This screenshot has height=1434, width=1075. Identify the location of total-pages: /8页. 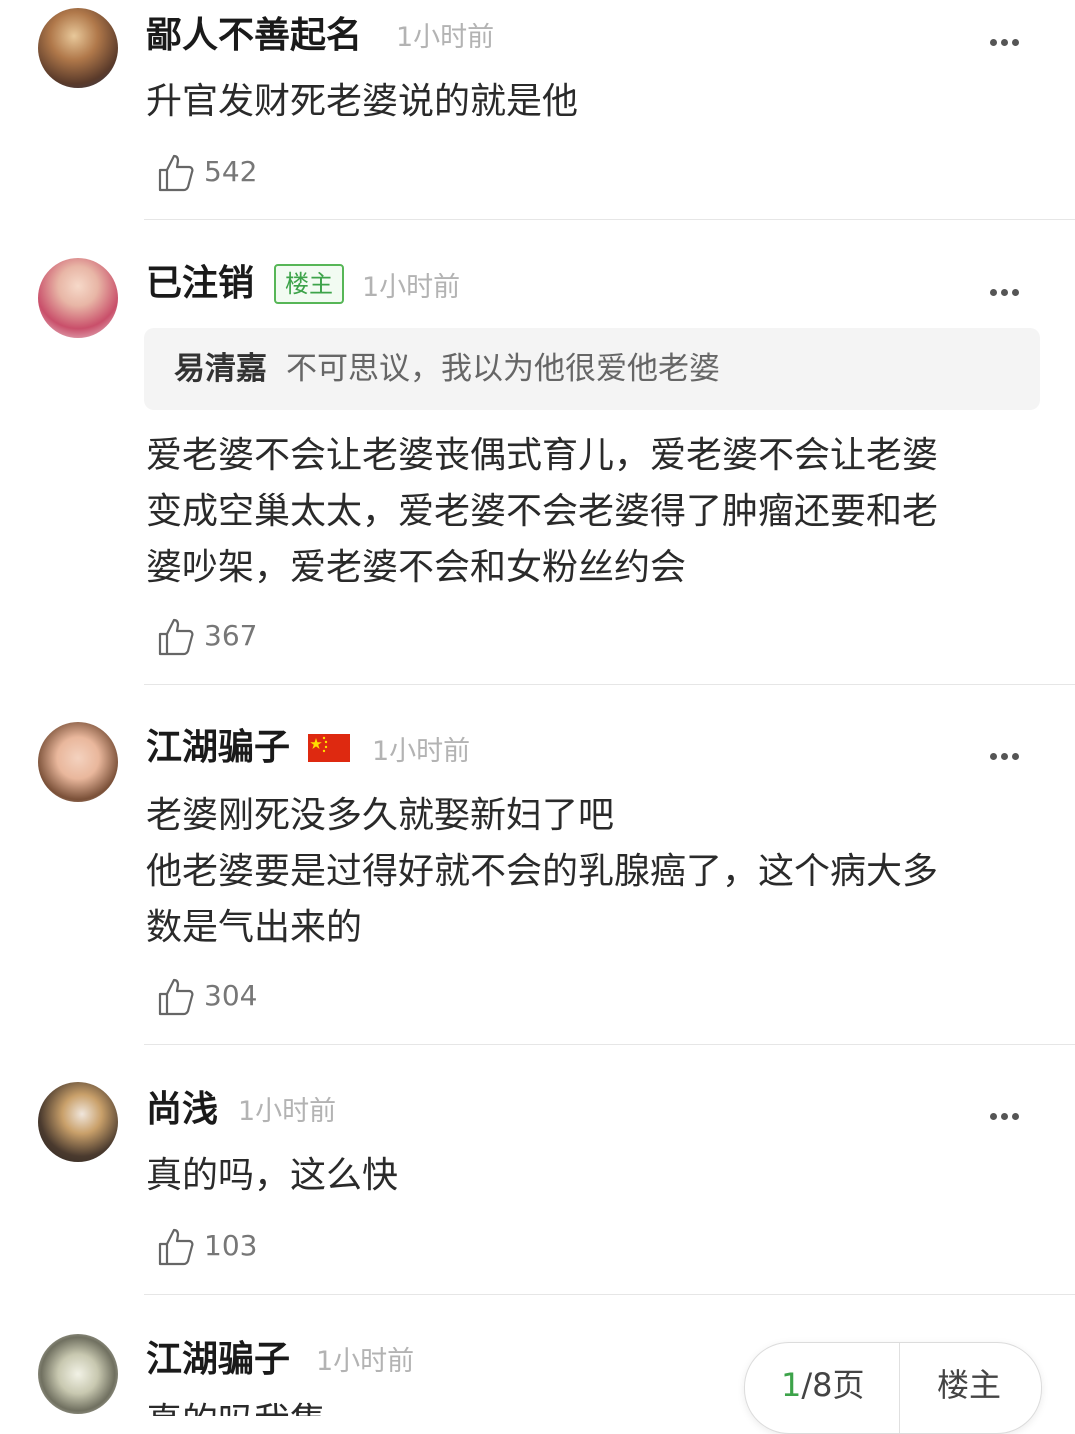
(833, 1385).